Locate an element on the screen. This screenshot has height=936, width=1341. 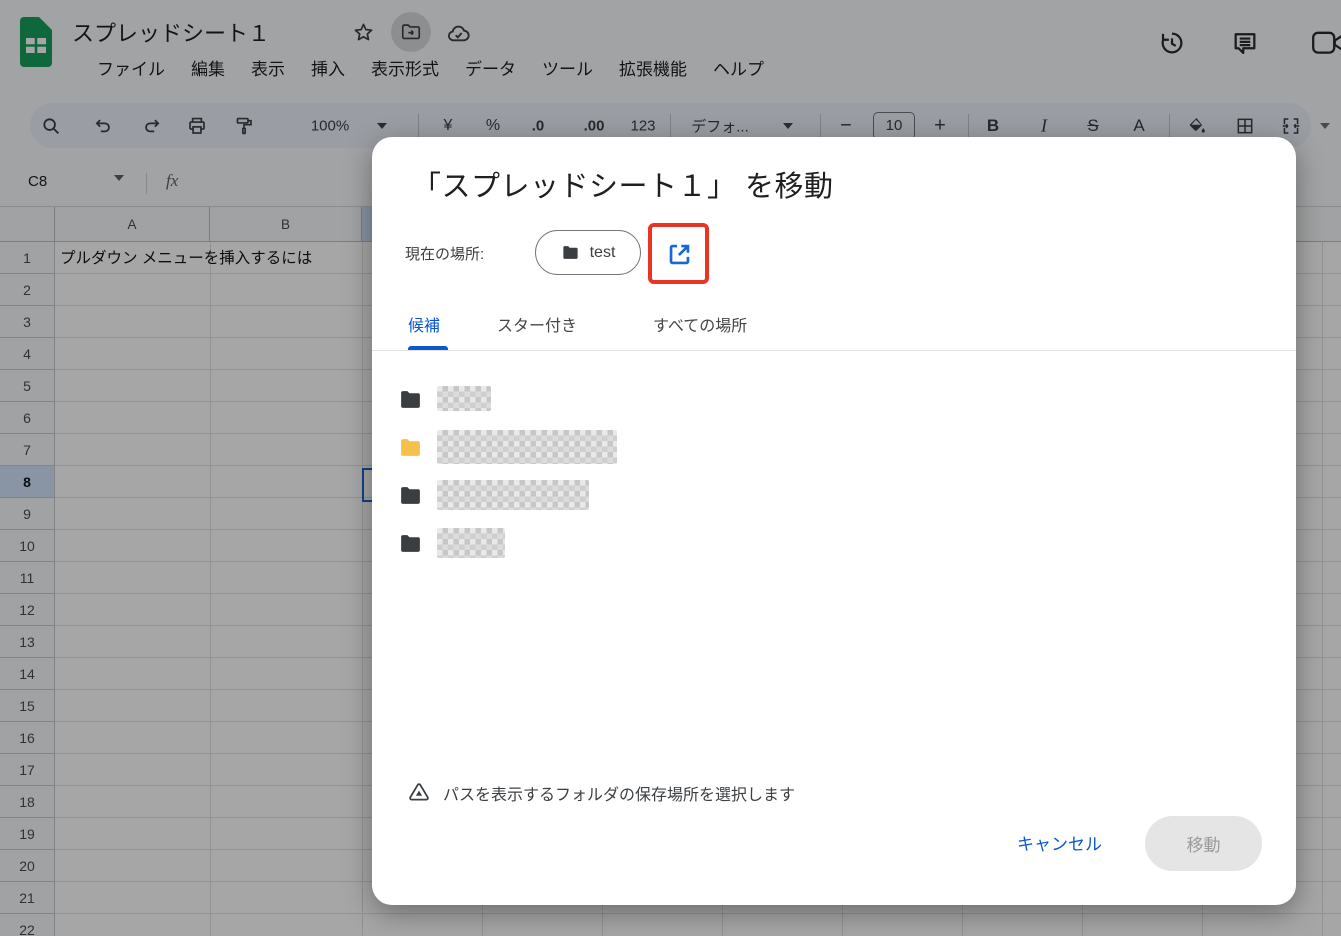
dialog-tabs: 候補 スター付き すべての場所 is located at coordinates (834, 325).